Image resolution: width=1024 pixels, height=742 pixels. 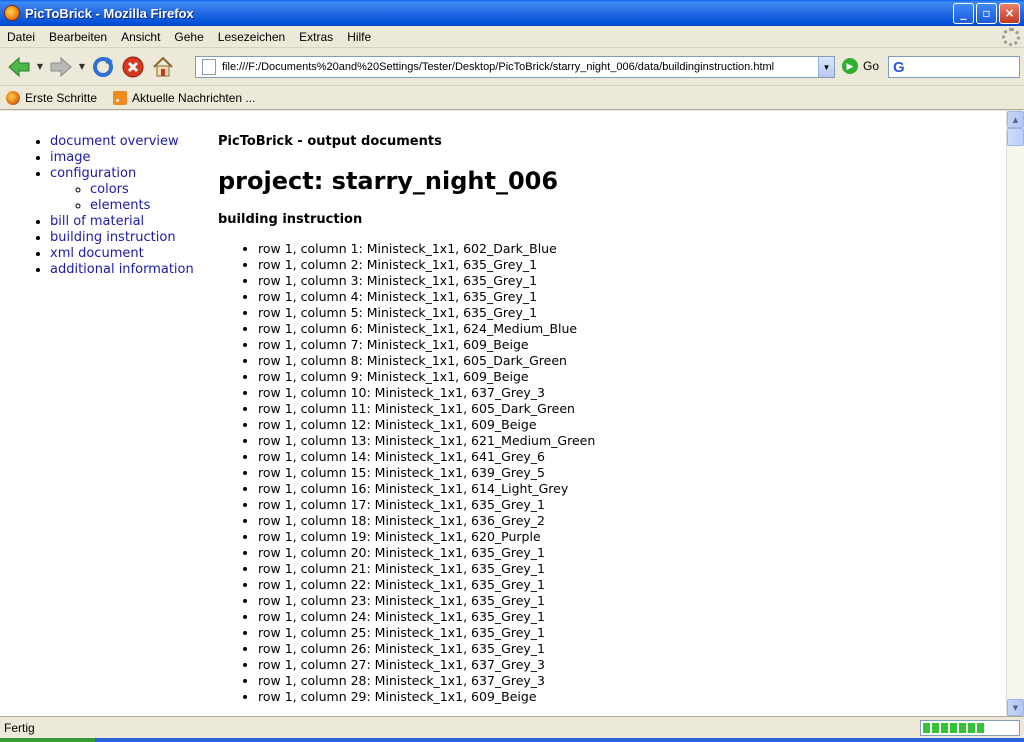 I want to click on nav-link-additional-information: additional information, so click(x=122, y=269).